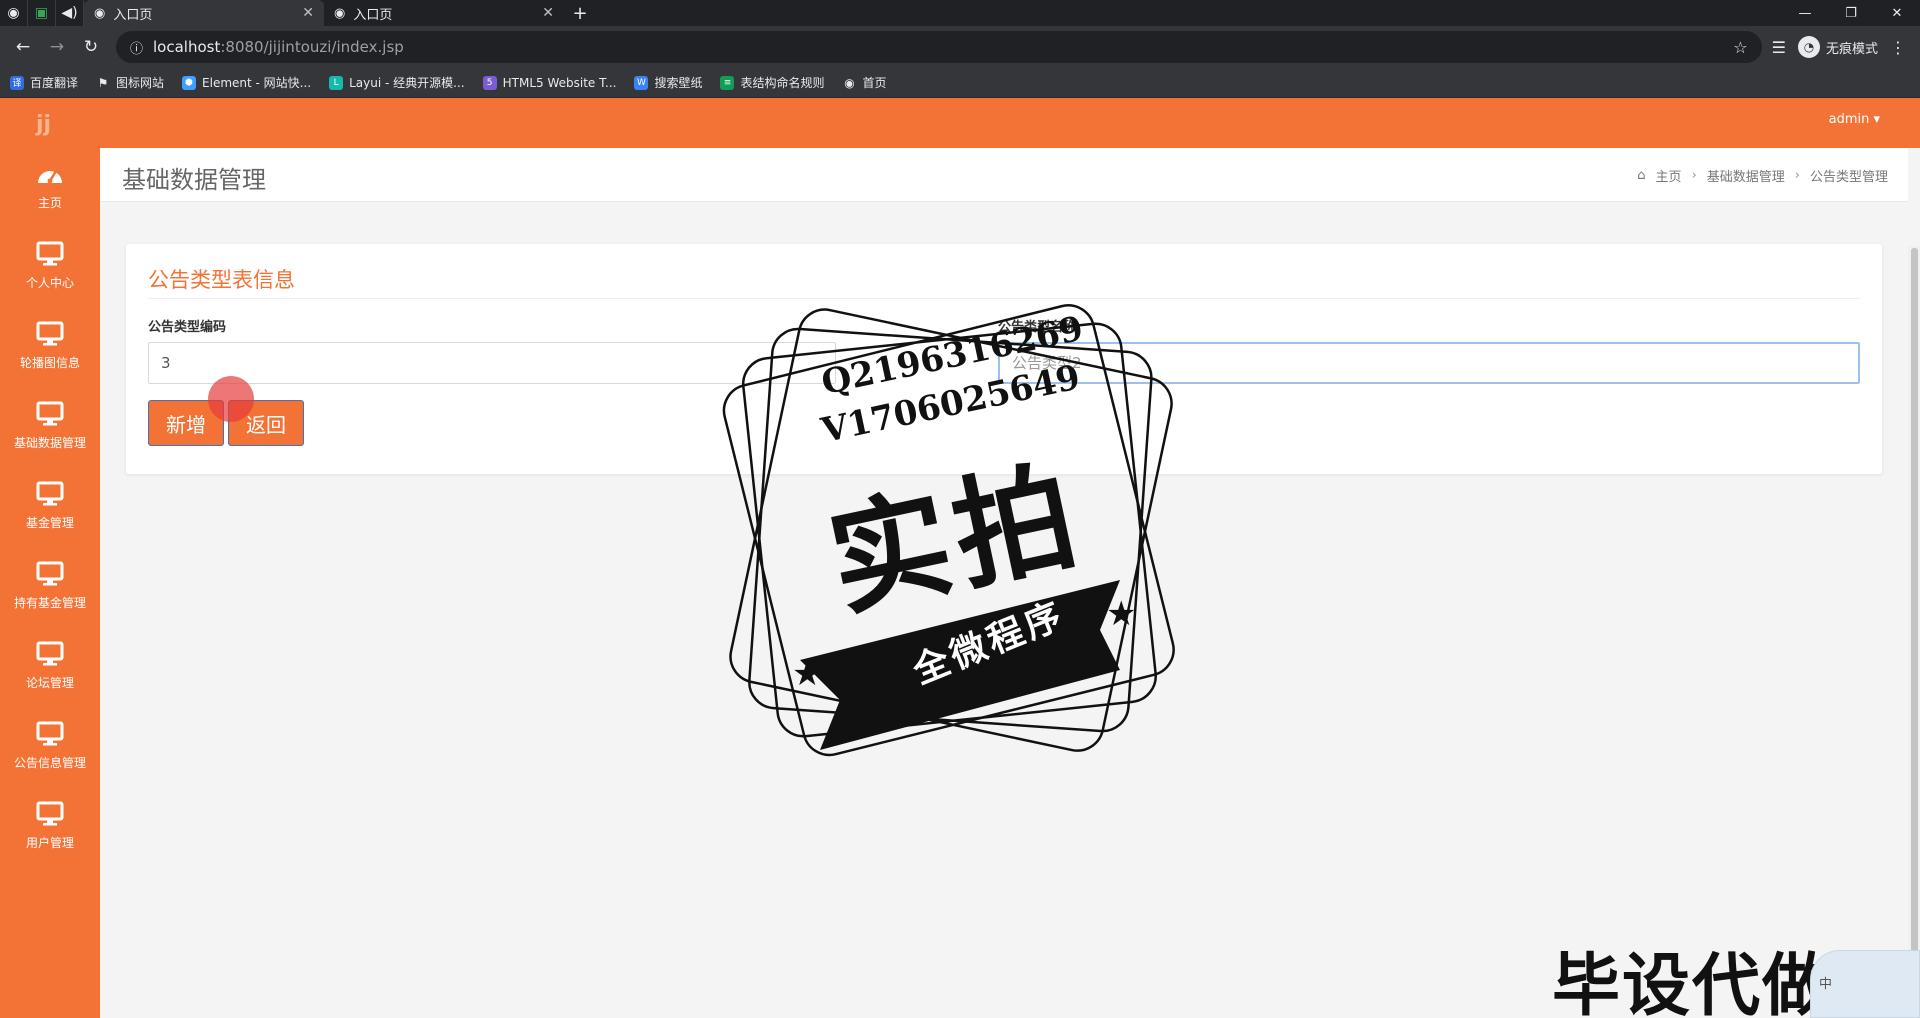 Image resolution: width=1920 pixels, height=1018 pixels. I want to click on bookmark-favicon-icon: L, so click(336, 82).